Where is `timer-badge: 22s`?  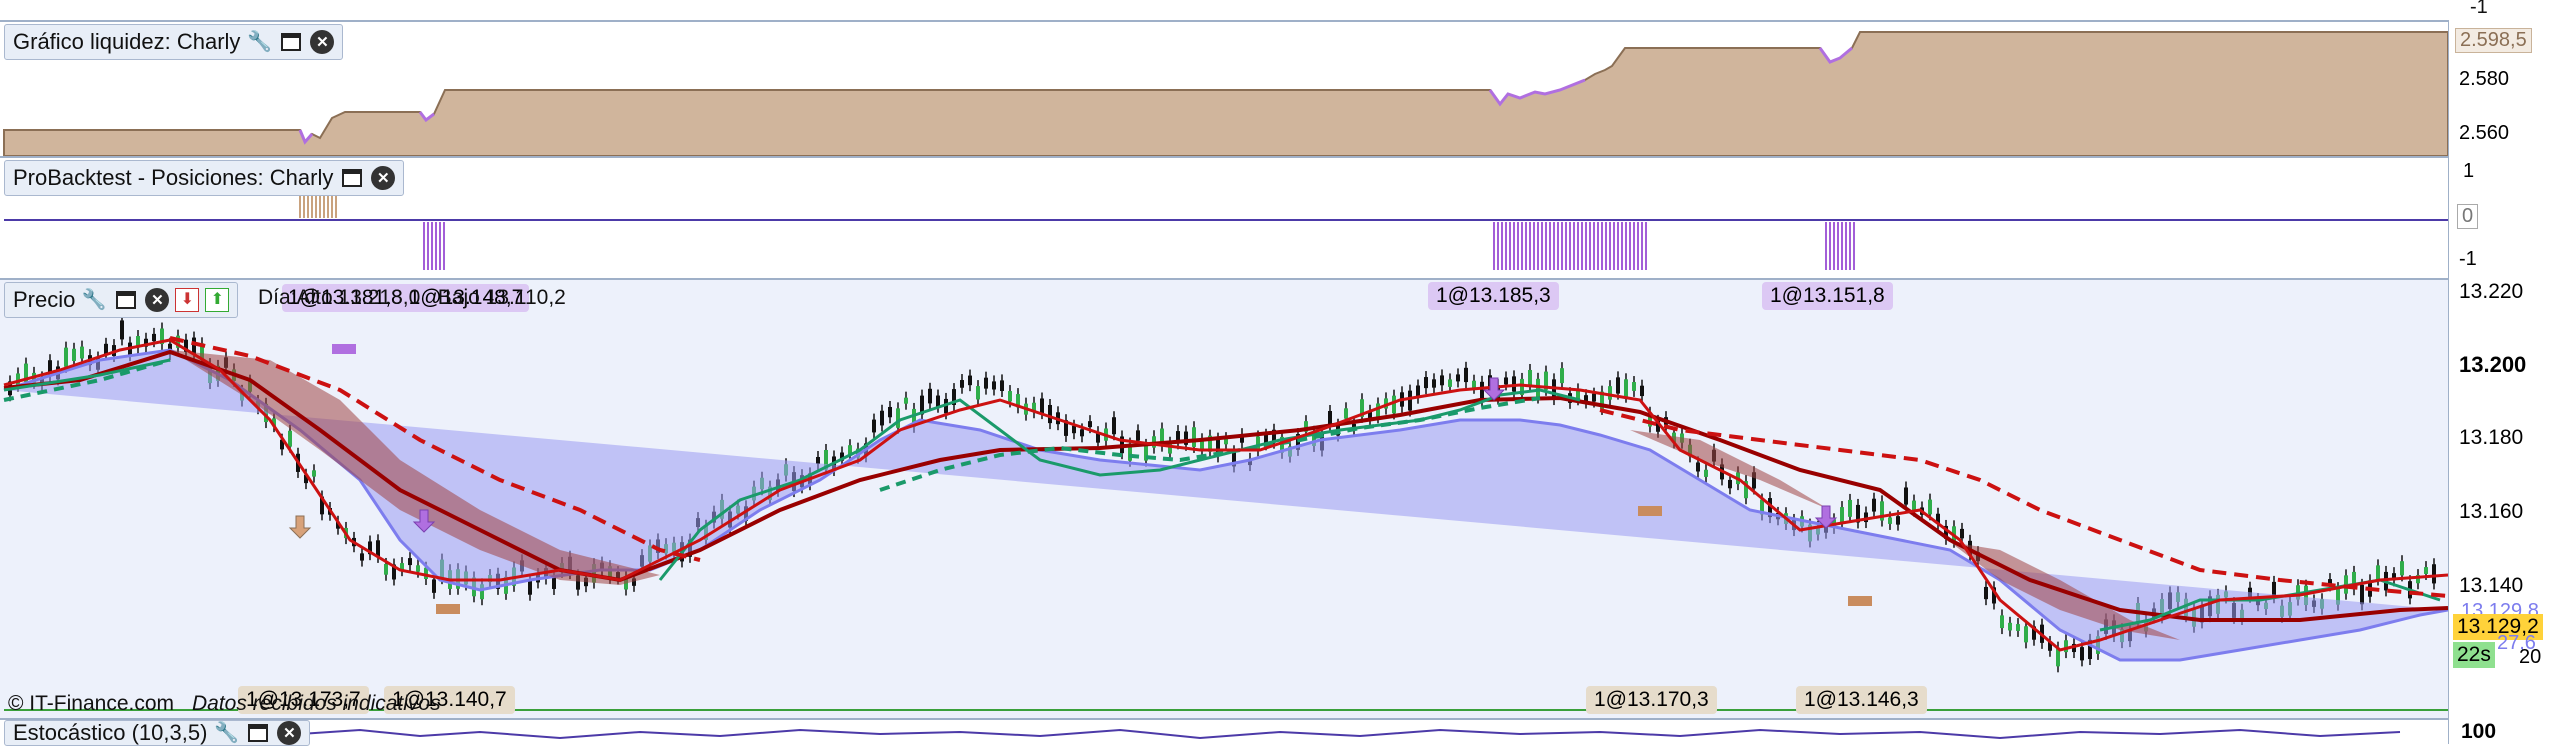
timer-badge: 22s is located at coordinates (2474, 655).